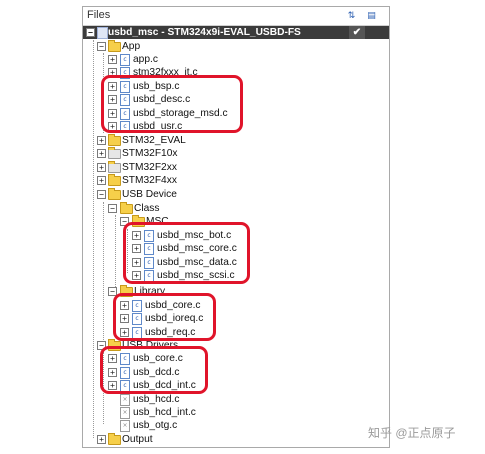  I want to click on file-label: app.c, so click(145, 59).